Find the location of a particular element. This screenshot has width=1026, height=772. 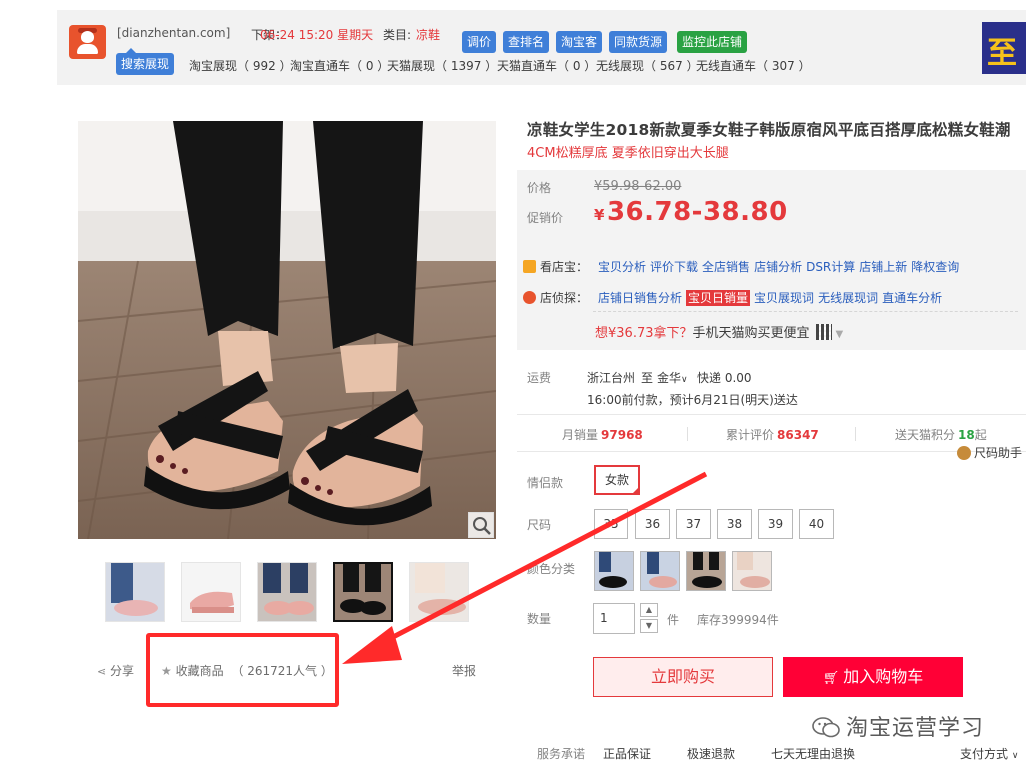

link-shop-analysis: 店铺分析 is located at coordinates (778, 267).